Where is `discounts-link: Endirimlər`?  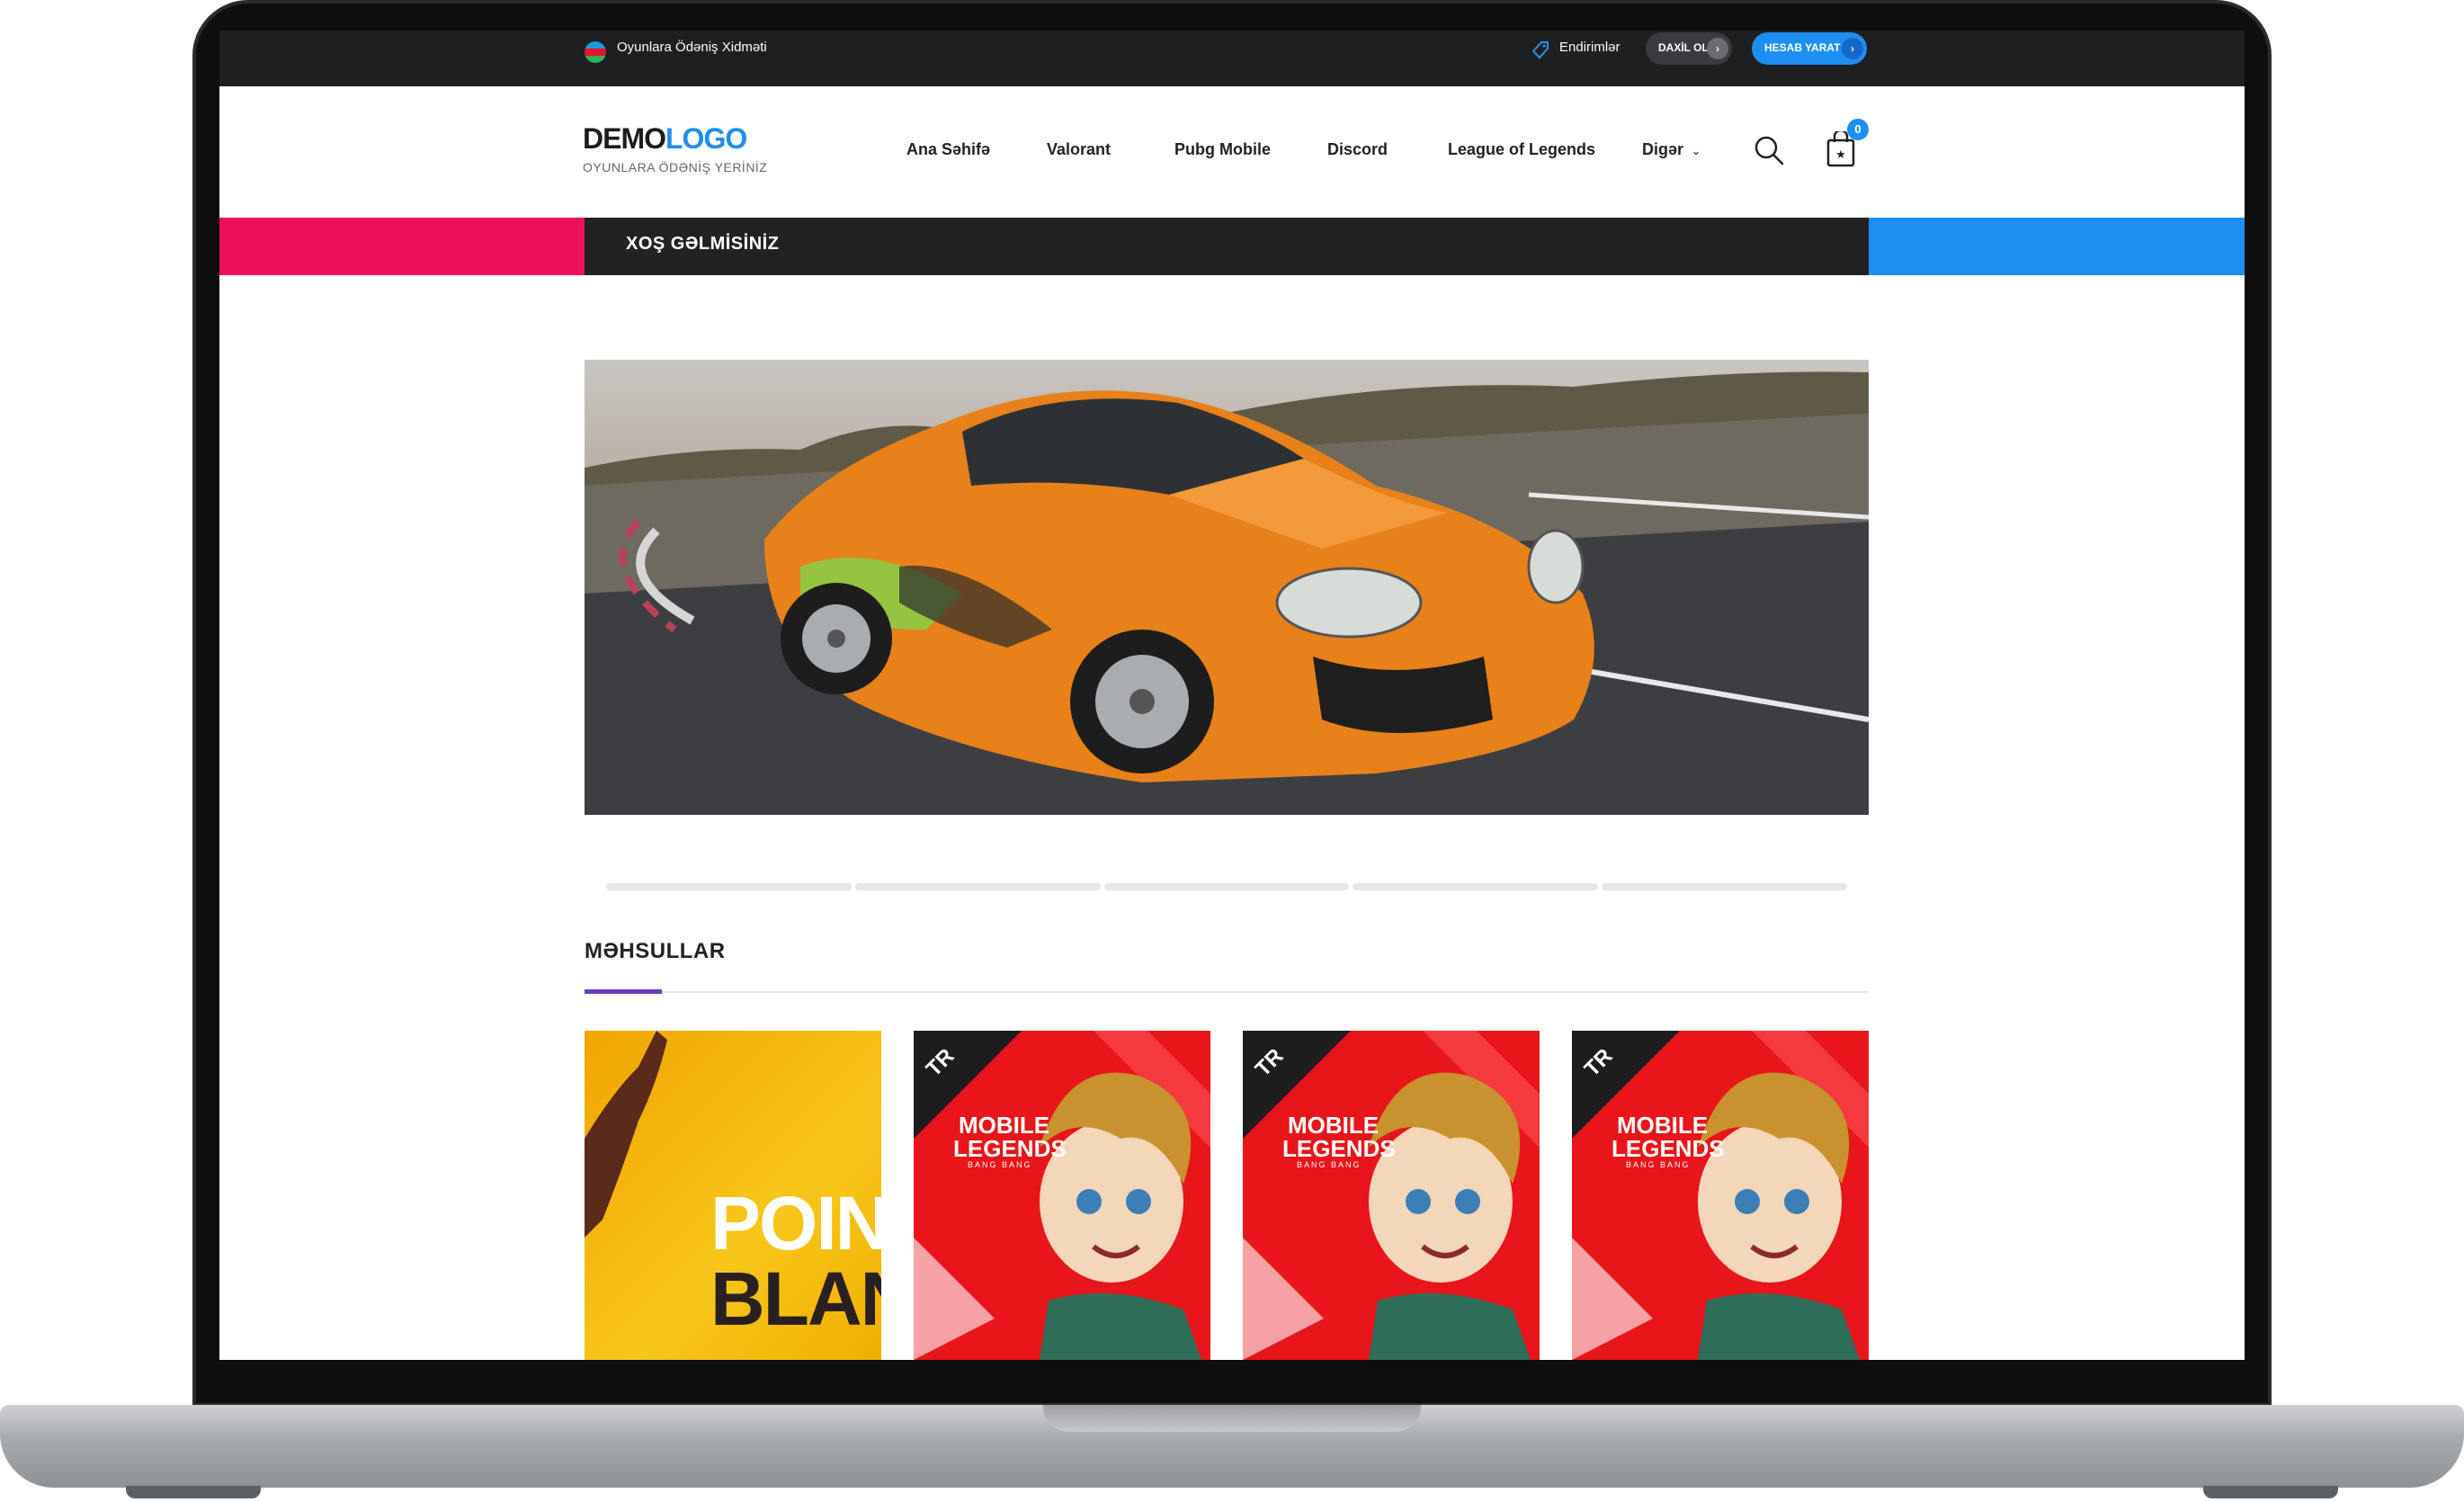
discounts-link: Endirimlər is located at coordinates (1590, 47).